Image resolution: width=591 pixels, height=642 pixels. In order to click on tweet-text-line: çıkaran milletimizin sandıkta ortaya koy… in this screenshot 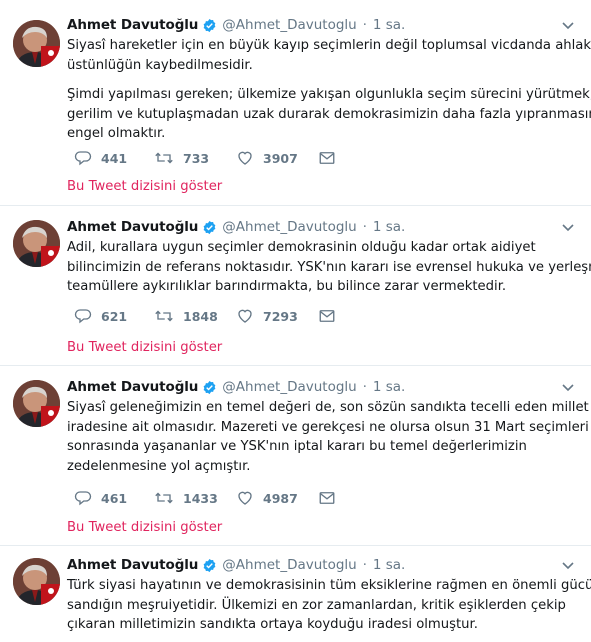, I will do `click(272, 624)`.